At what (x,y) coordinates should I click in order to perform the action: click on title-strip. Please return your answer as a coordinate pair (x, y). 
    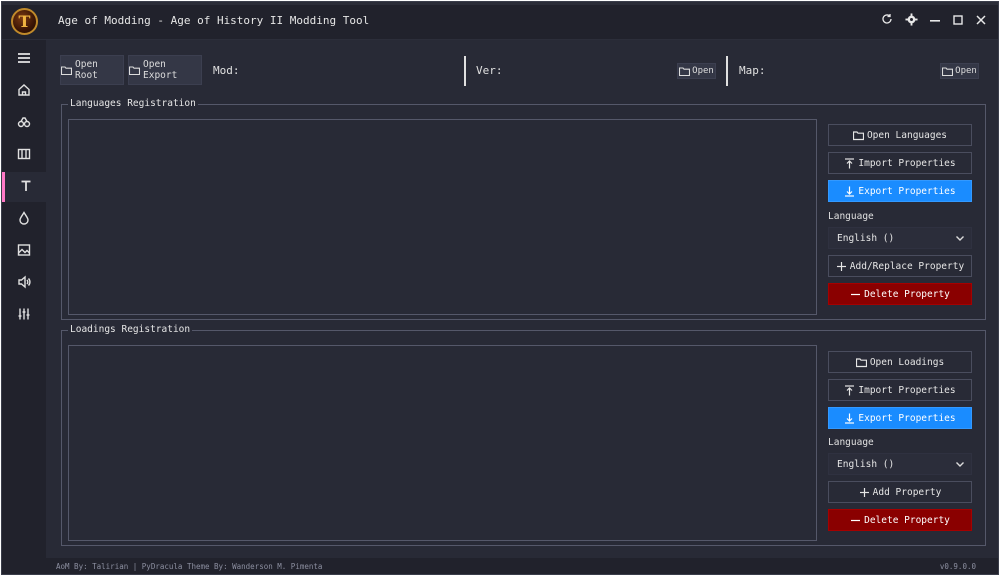
    Looking at the image, I should click on (500, 3).